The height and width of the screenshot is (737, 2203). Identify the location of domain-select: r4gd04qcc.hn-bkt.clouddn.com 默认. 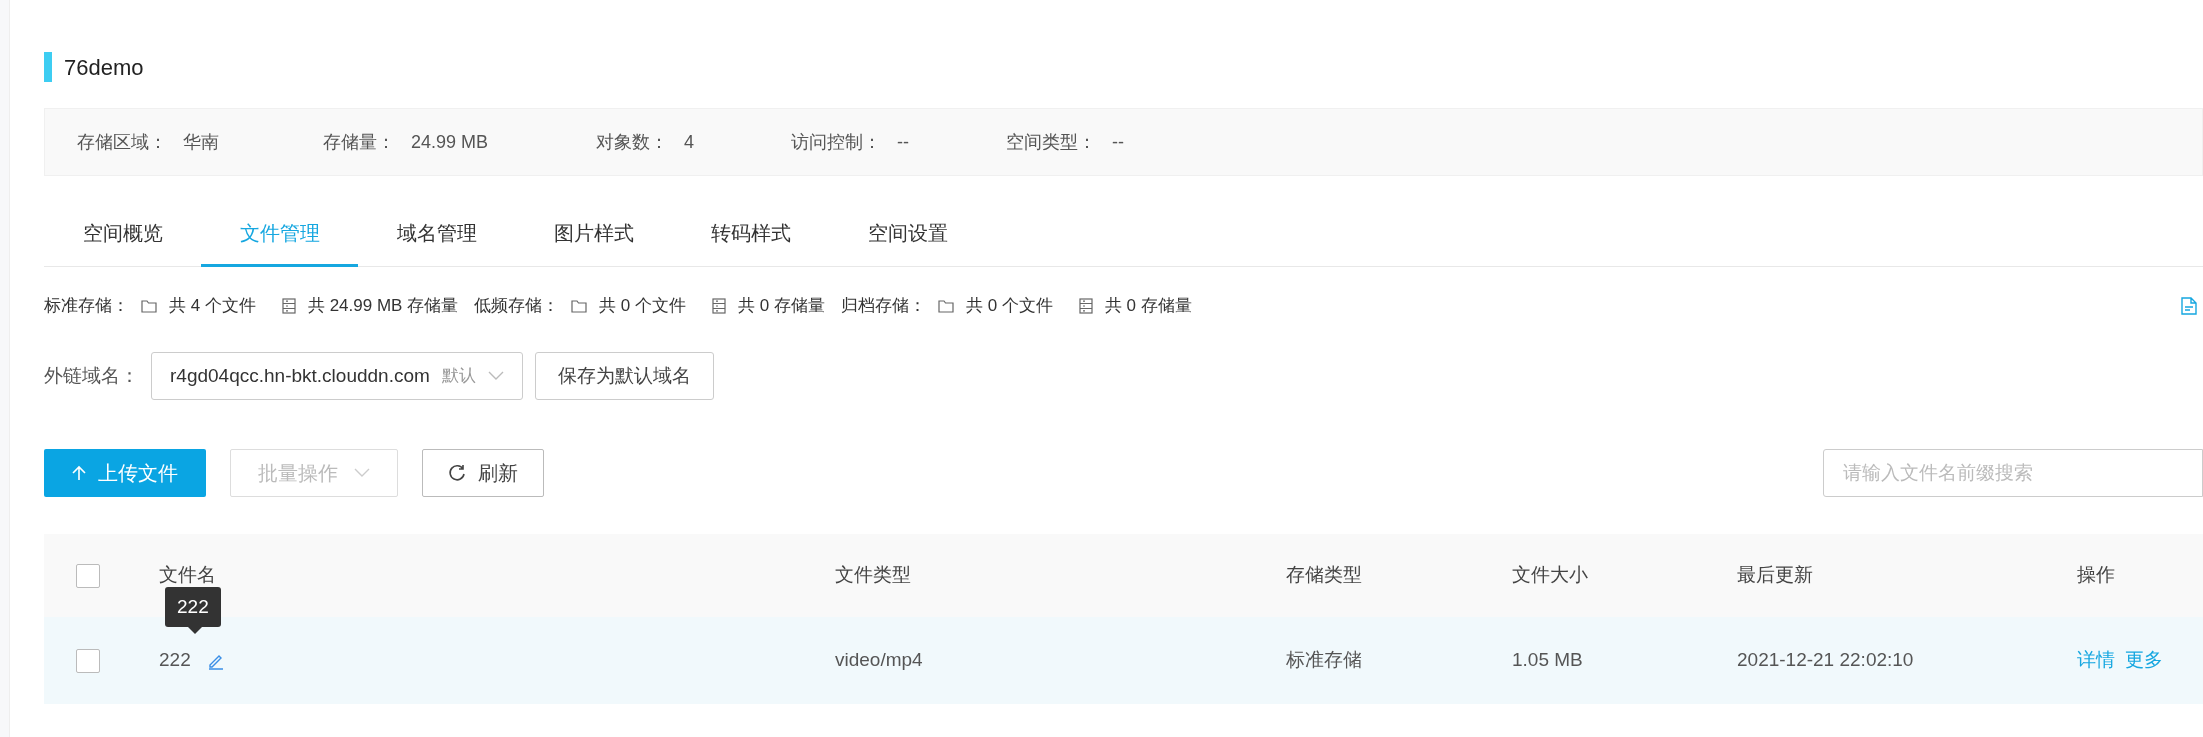
(337, 376).